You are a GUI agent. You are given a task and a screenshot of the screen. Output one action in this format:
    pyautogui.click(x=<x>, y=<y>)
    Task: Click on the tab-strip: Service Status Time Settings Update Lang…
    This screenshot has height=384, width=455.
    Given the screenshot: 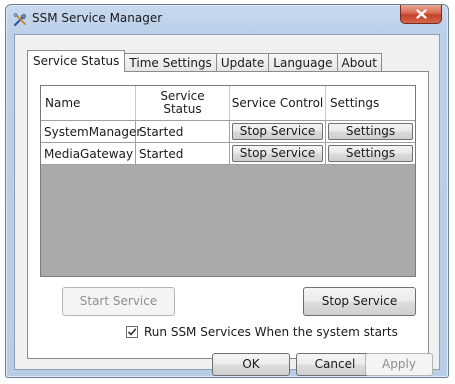 What is the action you would take?
    pyautogui.click(x=204, y=61)
    